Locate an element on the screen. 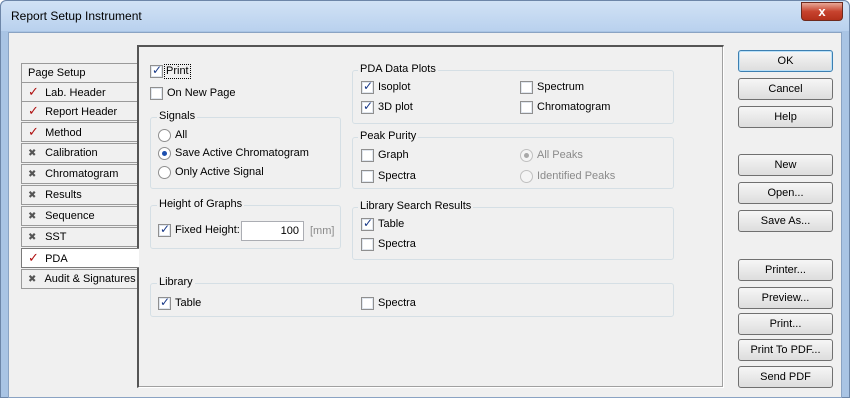 Image resolution: width=850 pixels, height=398 pixels. peak-purity-title: Peak Purity is located at coordinates (388, 136).